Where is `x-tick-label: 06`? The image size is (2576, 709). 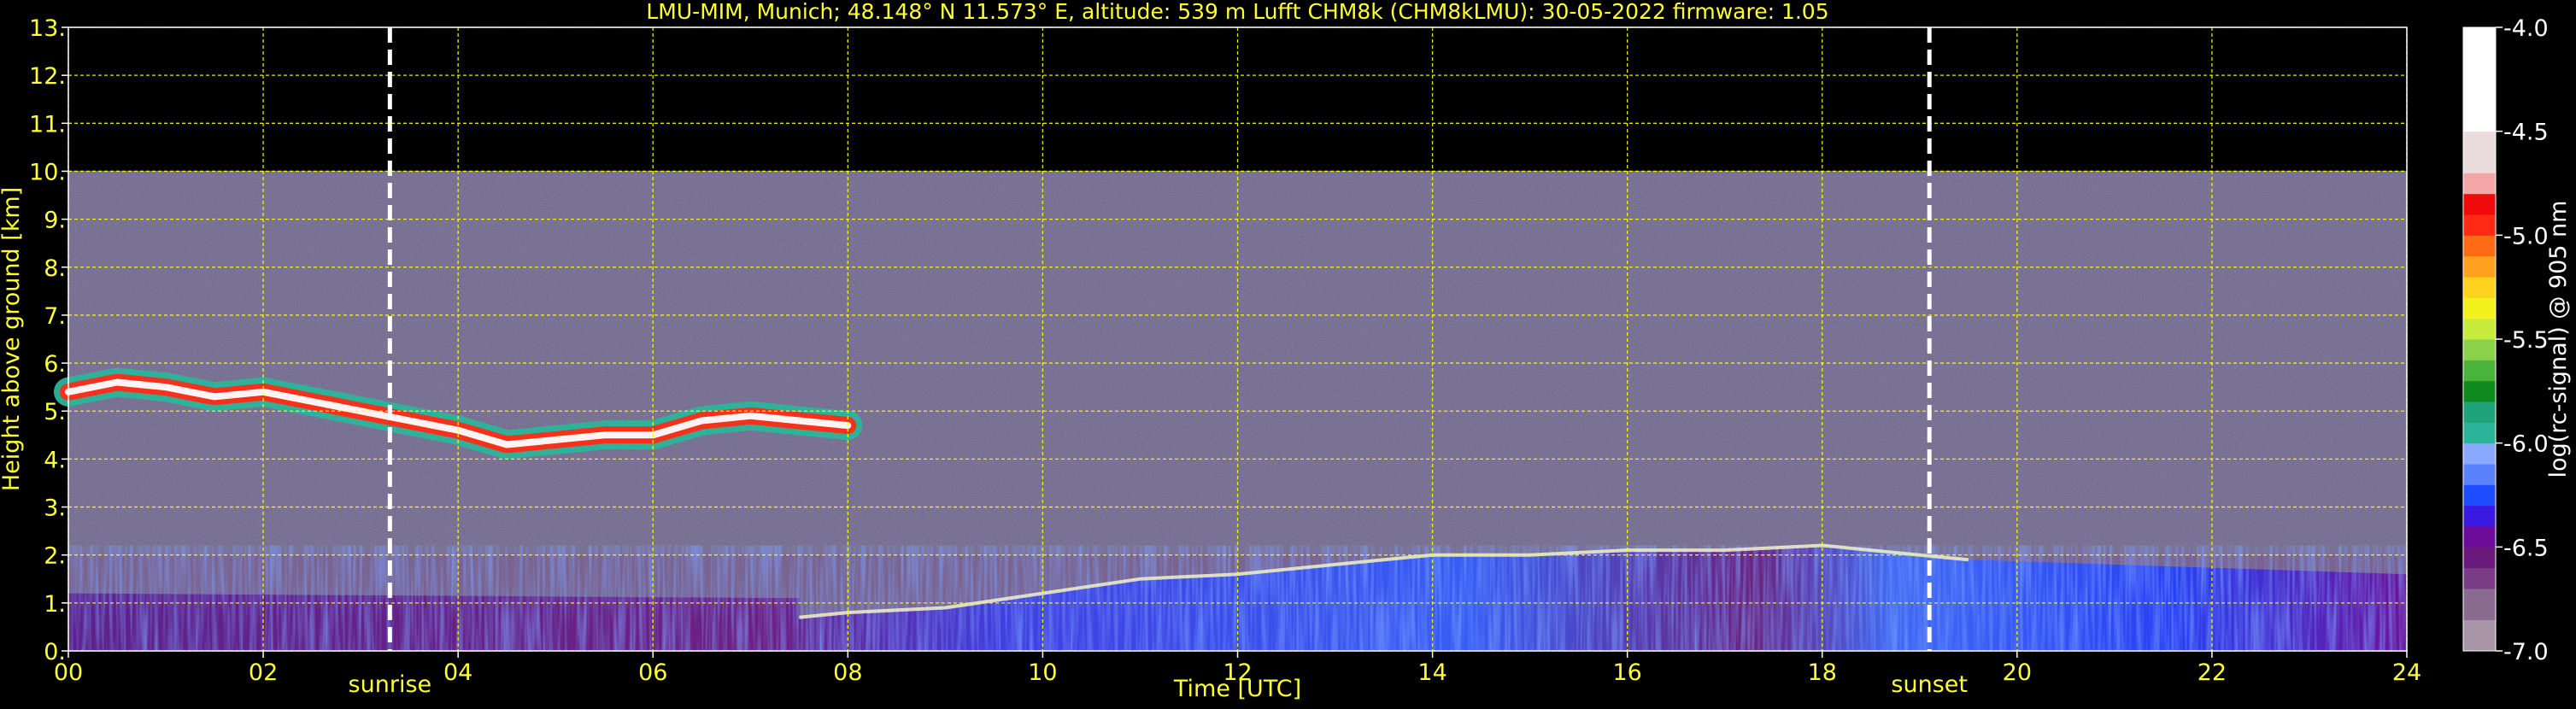
x-tick-label: 06 is located at coordinates (652, 672).